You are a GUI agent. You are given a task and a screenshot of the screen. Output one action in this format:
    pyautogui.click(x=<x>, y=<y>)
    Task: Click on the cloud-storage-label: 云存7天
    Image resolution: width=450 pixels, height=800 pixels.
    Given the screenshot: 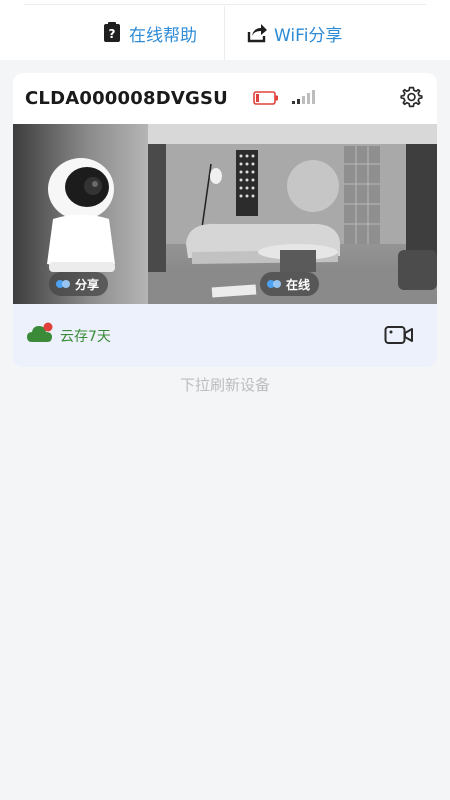 What is the action you would take?
    pyautogui.click(x=85, y=337)
    